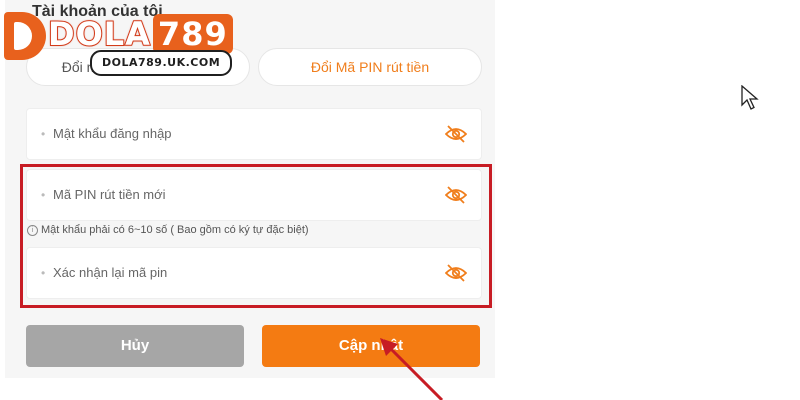 Image resolution: width=800 pixels, height=400 pixels. What do you see at coordinates (254, 134) in the screenshot?
I see `login-password-field: • Mật khẩu đăng nhập` at bounding box center [254, 134].